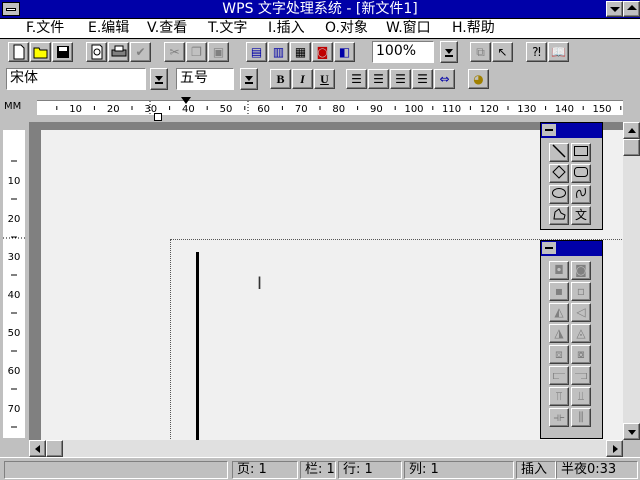 The height and width of the screenshot is (480, 640). What do you see at coordinates (45, 28) in the screenshot?
I see `menu-file: F.文件` at bounding box center [45, 28].